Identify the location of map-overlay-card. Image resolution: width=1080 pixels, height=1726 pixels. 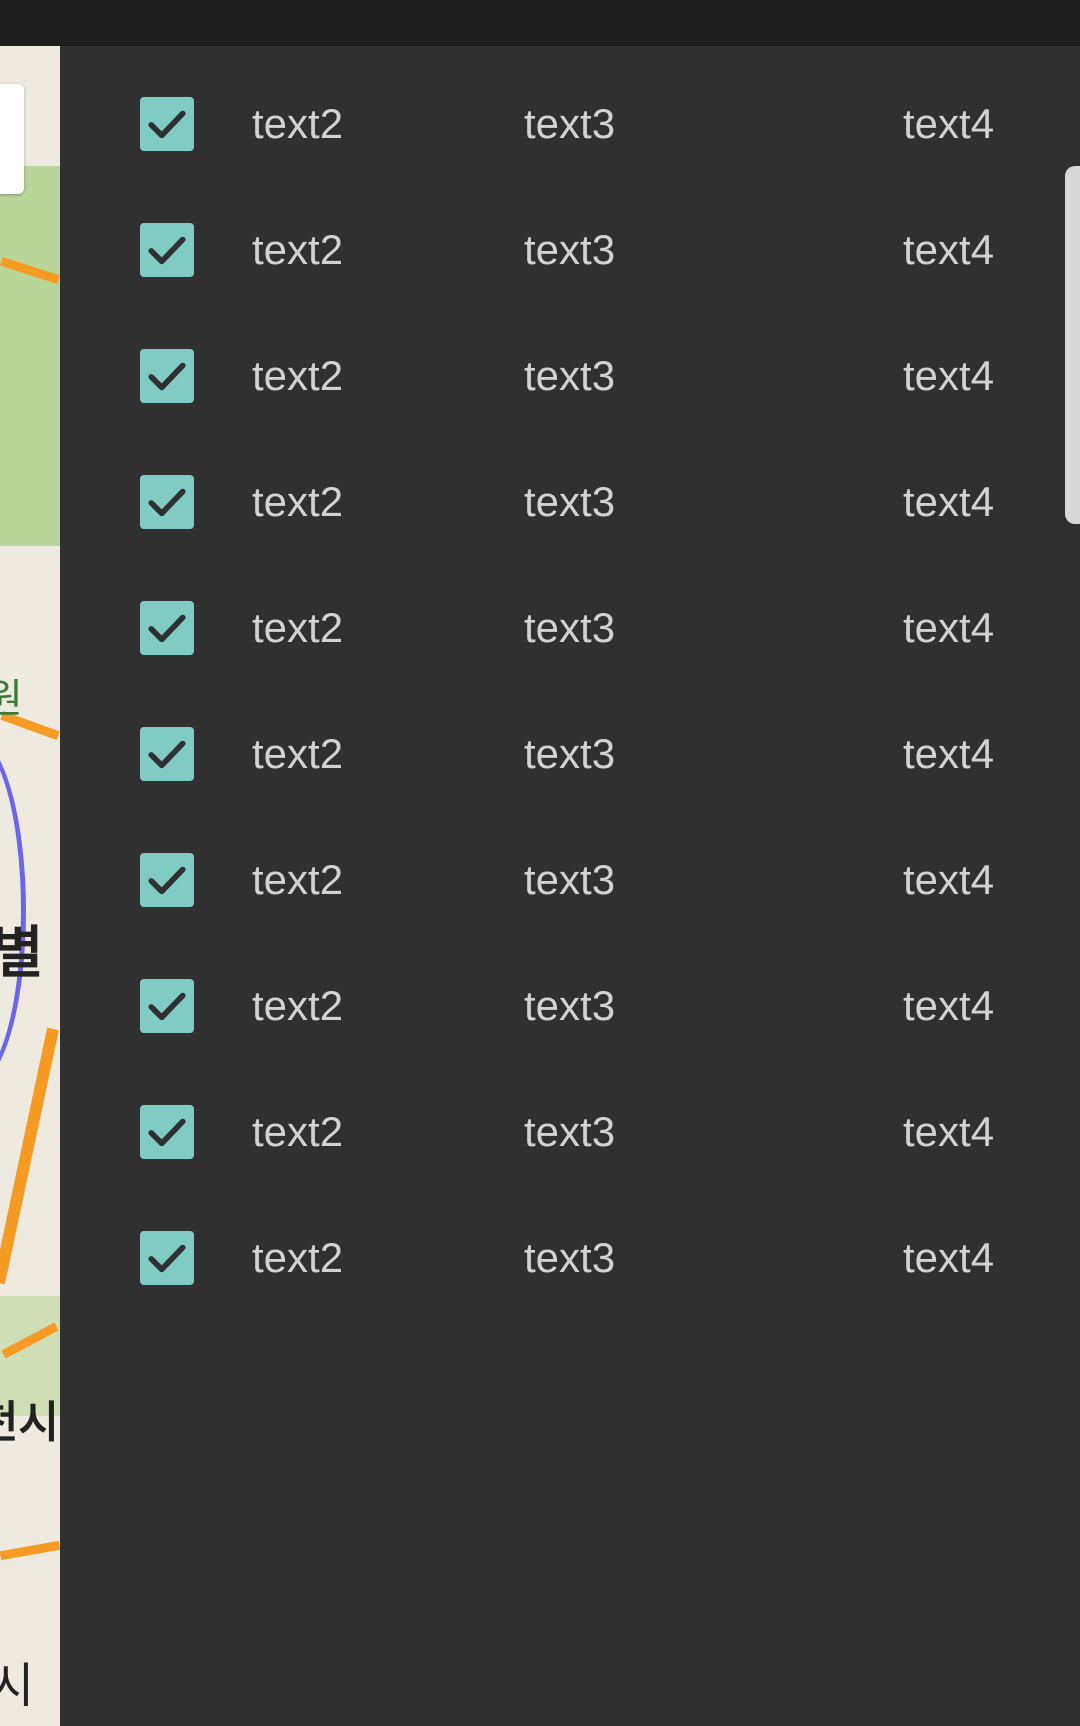
(12, 139).